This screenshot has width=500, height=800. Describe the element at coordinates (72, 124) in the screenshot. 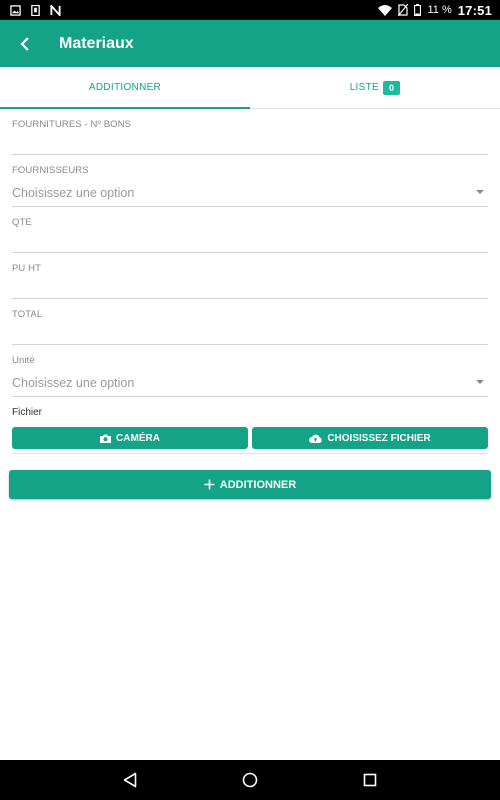

I see `fournitures-label: FOURNITURES - Nº BONS` at that location.